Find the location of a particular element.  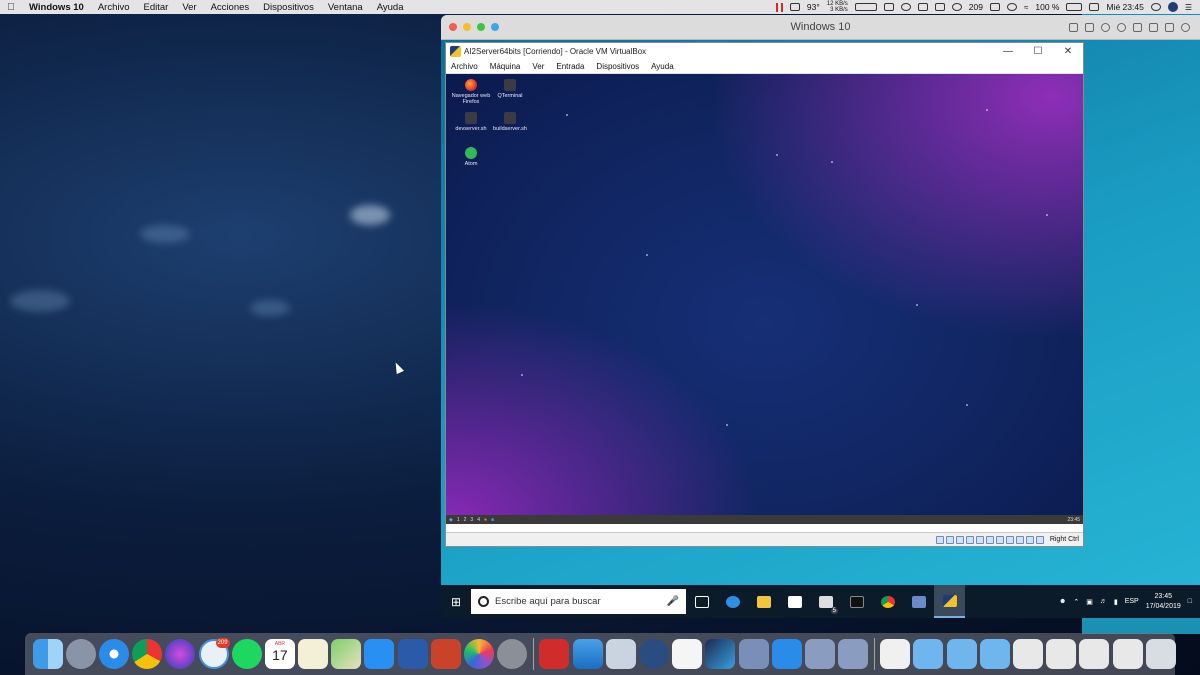

menubar-item-ver: Ver is located at coordinates (189, 7).